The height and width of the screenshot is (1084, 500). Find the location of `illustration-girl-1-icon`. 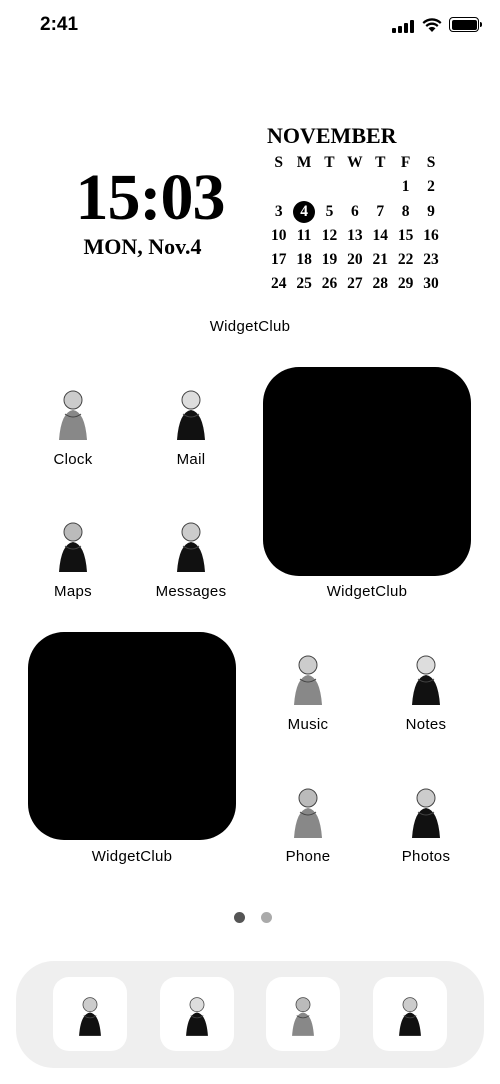

illustration-girl-1-icon is located at coordinates (90, 1014).